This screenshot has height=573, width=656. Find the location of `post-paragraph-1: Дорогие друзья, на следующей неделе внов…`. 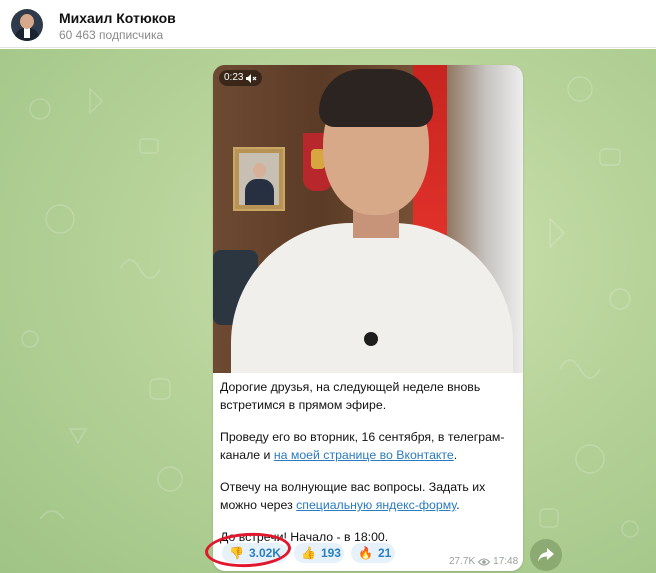

post-paragraph-1: Дорогие друзья, на следующей неделе внов… is located at coordinates (350, 396).